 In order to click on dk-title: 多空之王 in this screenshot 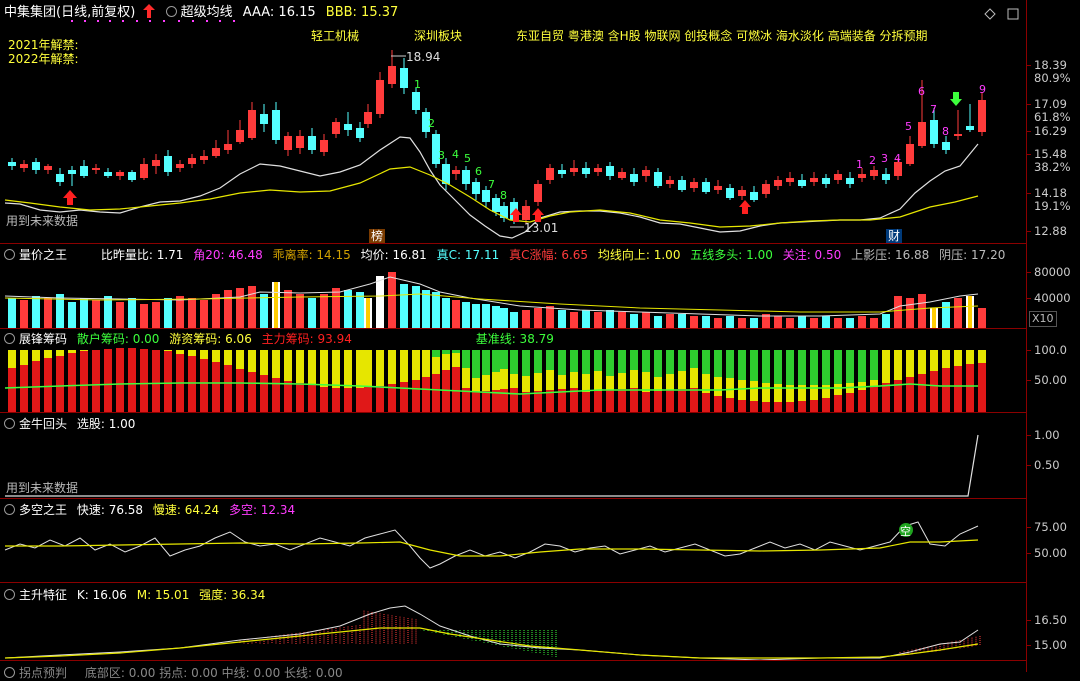, I will do `click(43, 510)`.